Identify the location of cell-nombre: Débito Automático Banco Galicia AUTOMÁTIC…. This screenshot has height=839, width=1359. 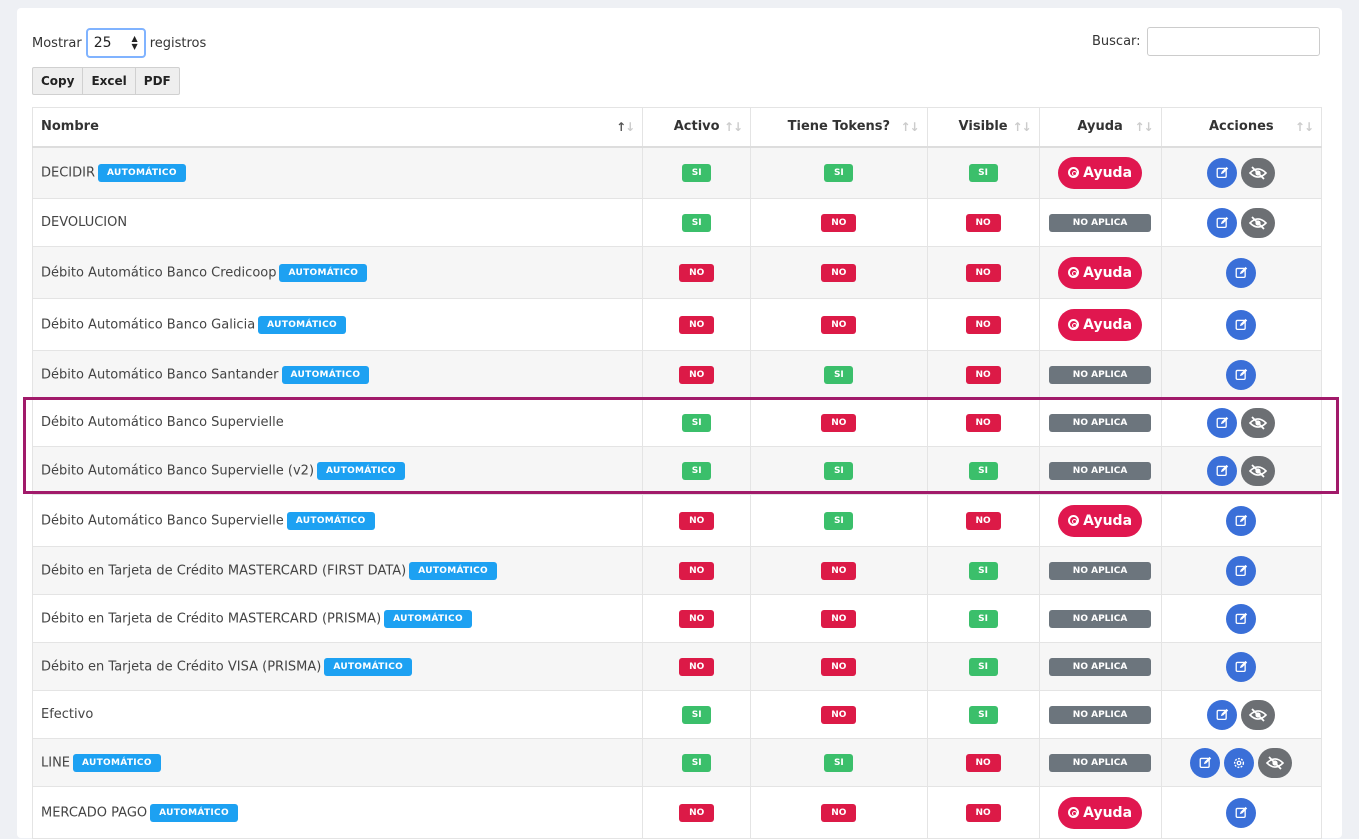
(337, 324).